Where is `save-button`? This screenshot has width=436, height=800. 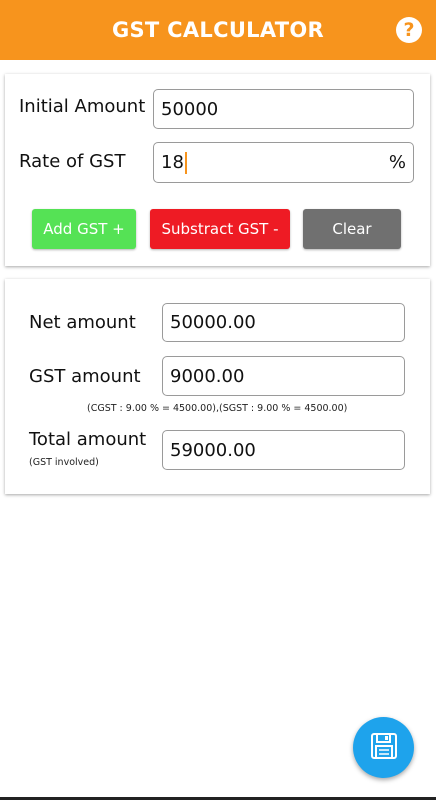 save-button is located at coordinates (383, 747).